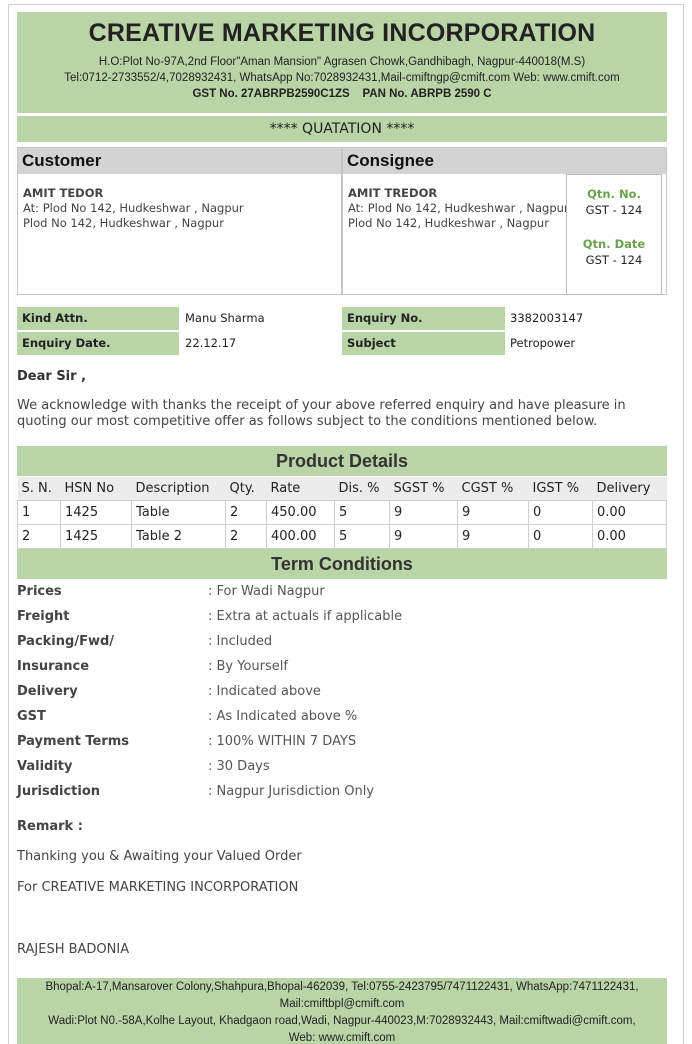 Image resolution: width=692 pixels, height=1044 pixels. I want to click on term-value: : Included, so click(240, 641).